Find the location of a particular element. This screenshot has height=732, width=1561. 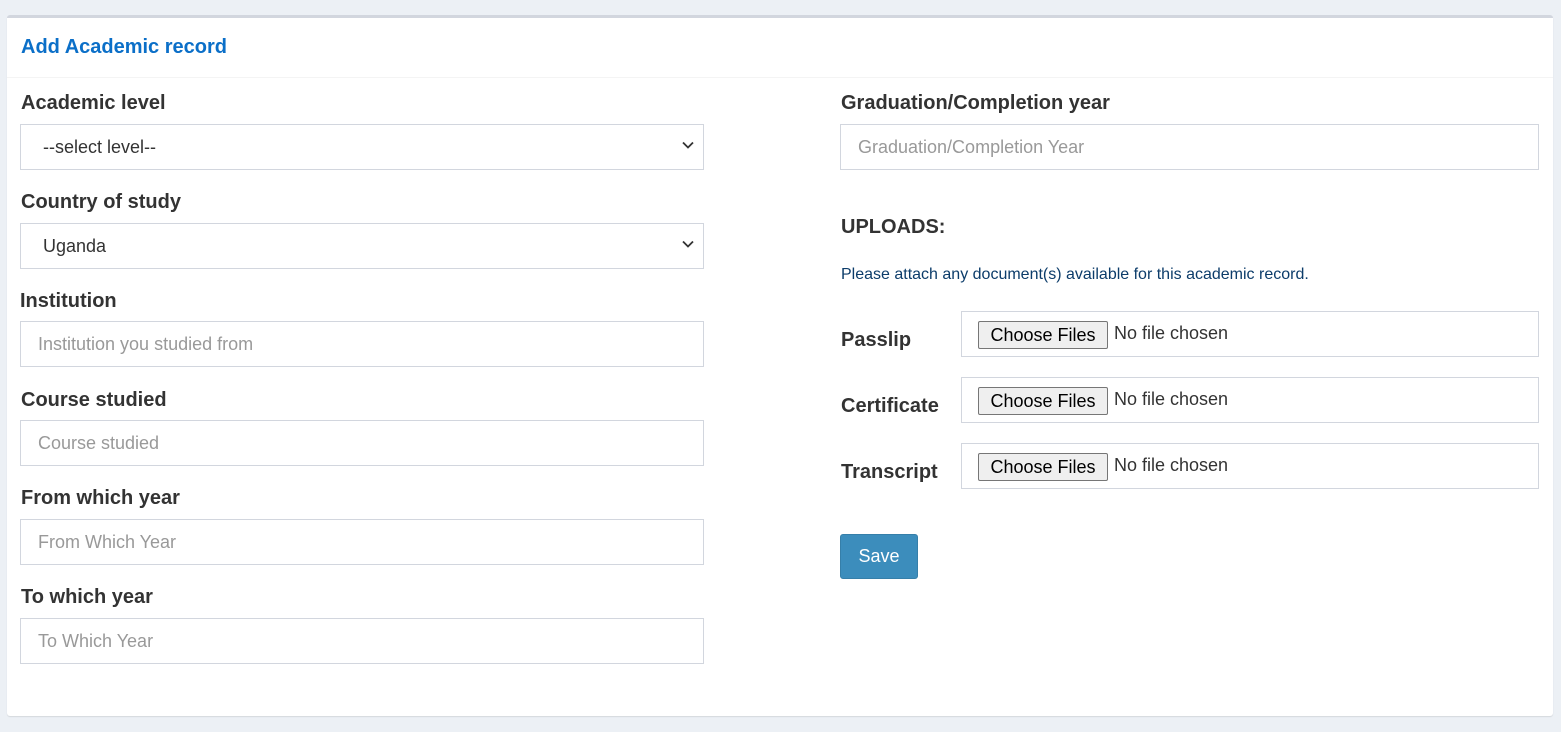

to-year-placeholder: To Which Year is located at coordinates (96, 641).